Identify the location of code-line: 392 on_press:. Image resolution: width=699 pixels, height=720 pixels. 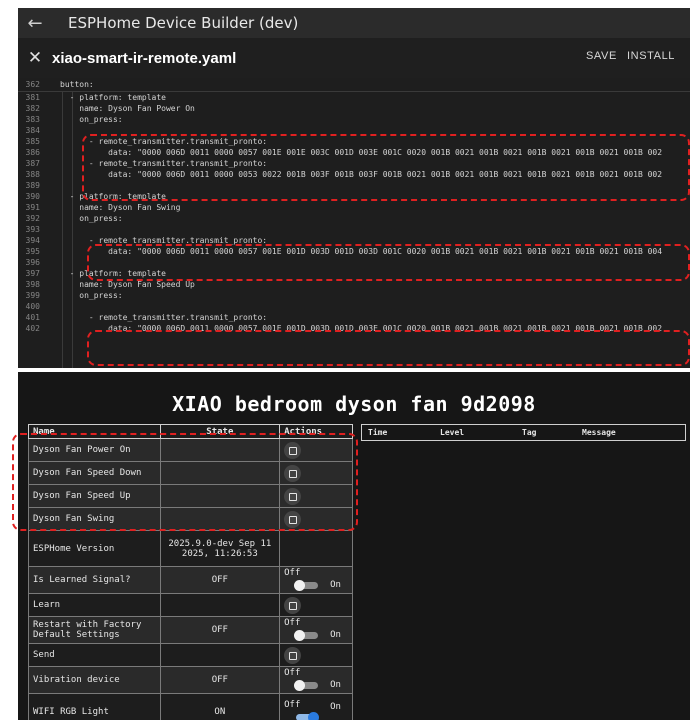
(354, 218).